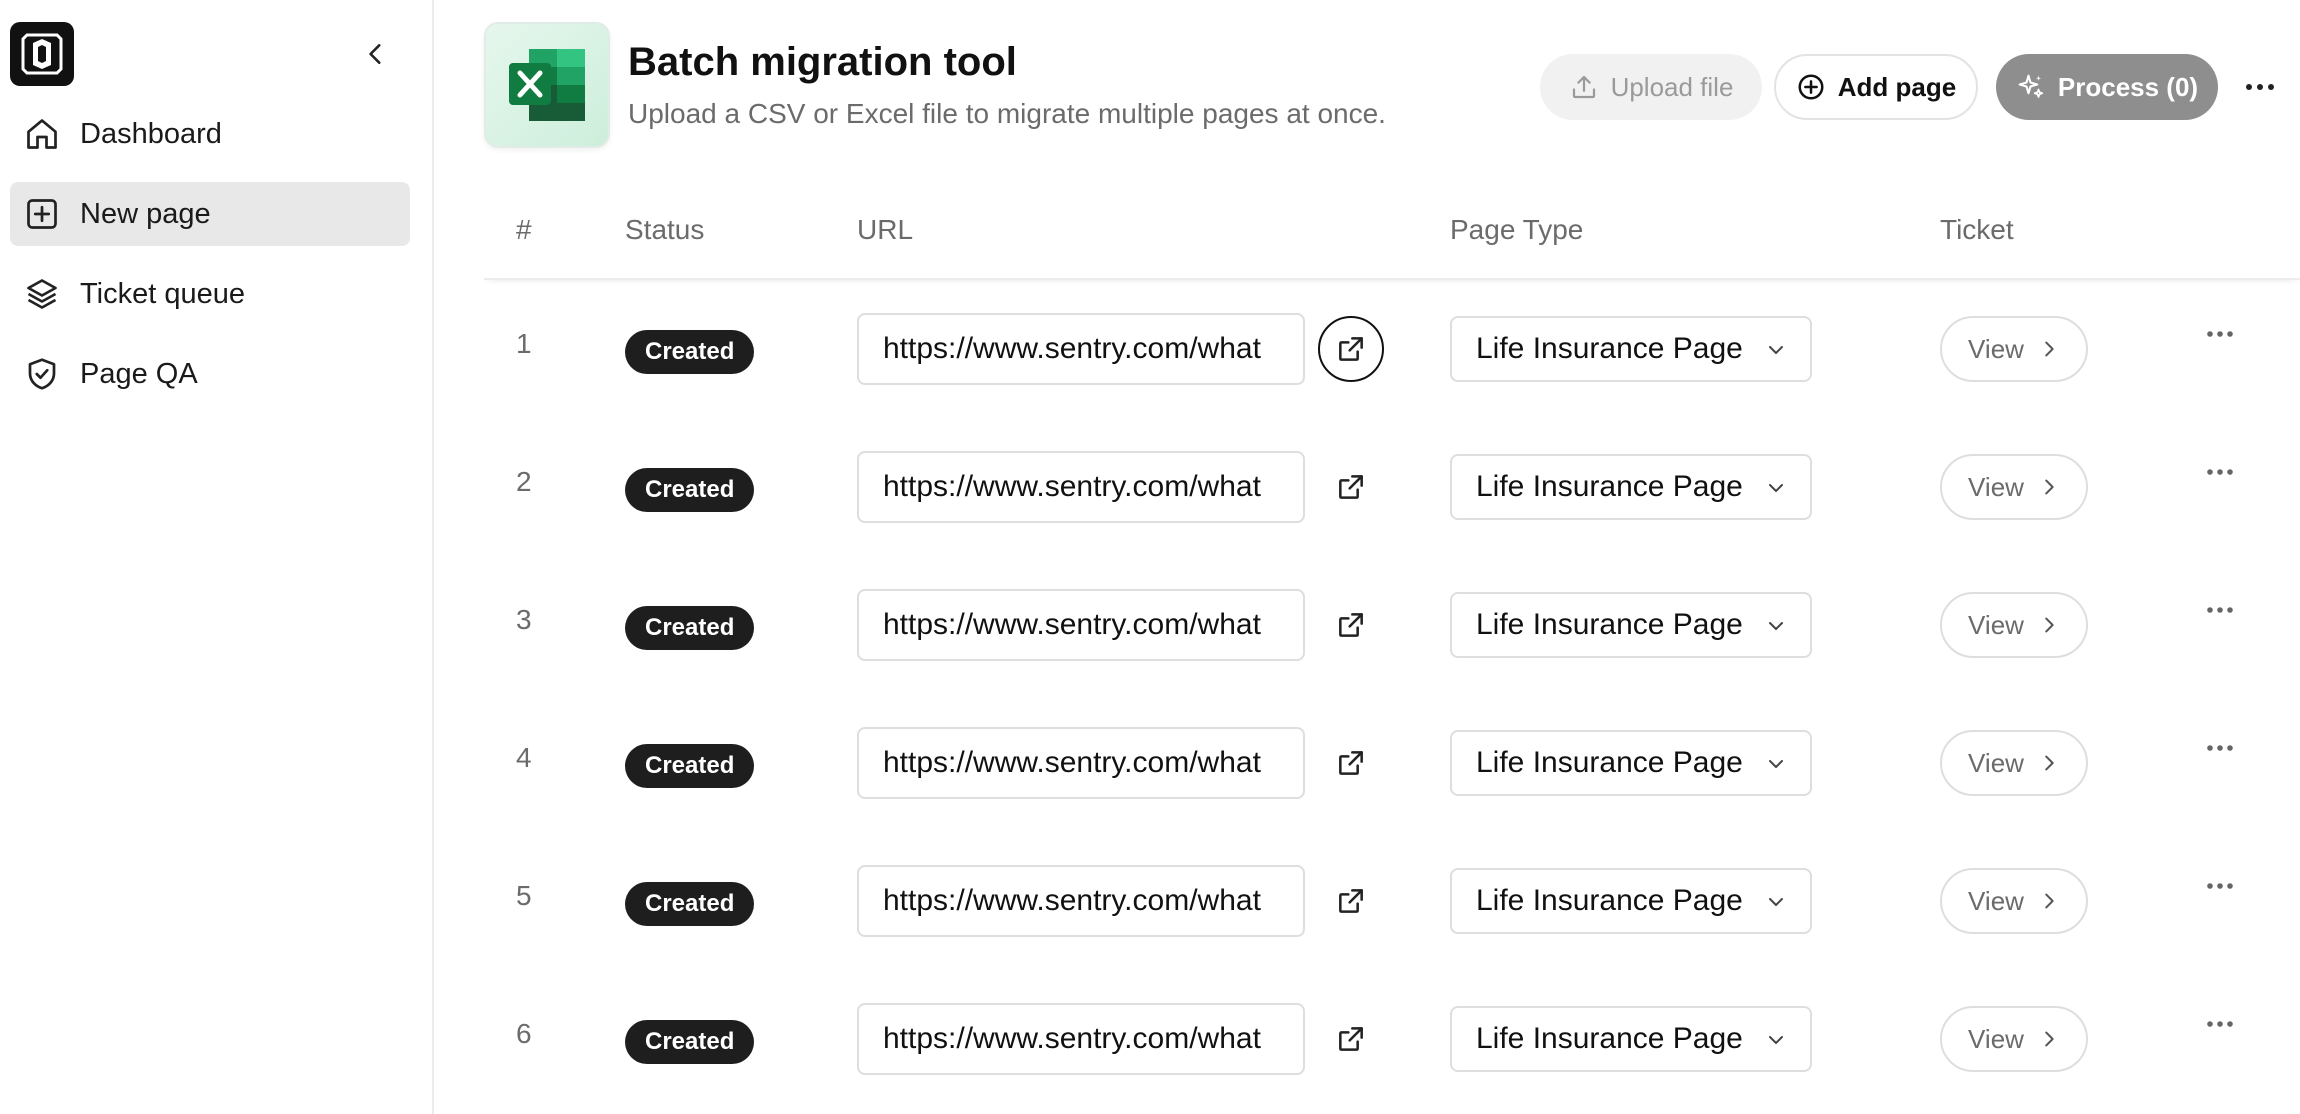  What do you see at coordinates (1897, 86) in the screenshot?
I see `add-page-label: Add page` at bounding box center [1897, 86].